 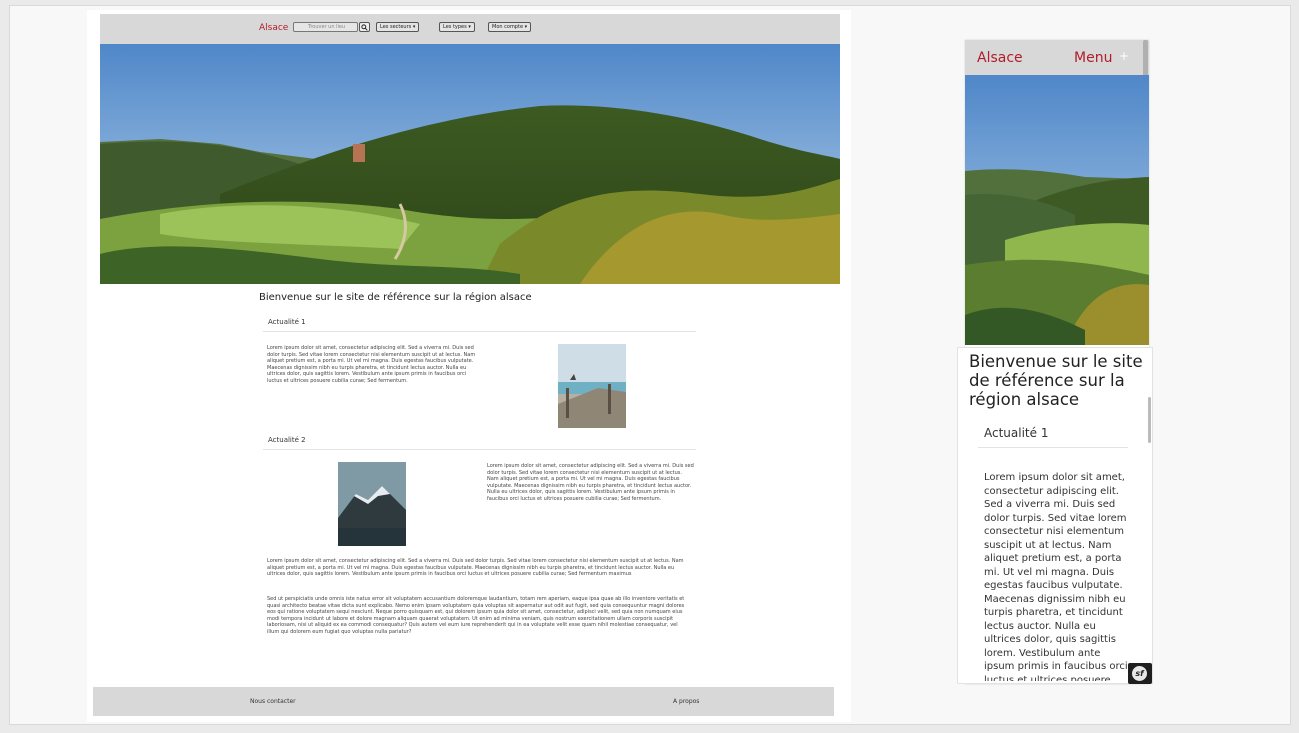 I want to click on symfony-toolbar-button: sf, so click(x=1140, y=673).